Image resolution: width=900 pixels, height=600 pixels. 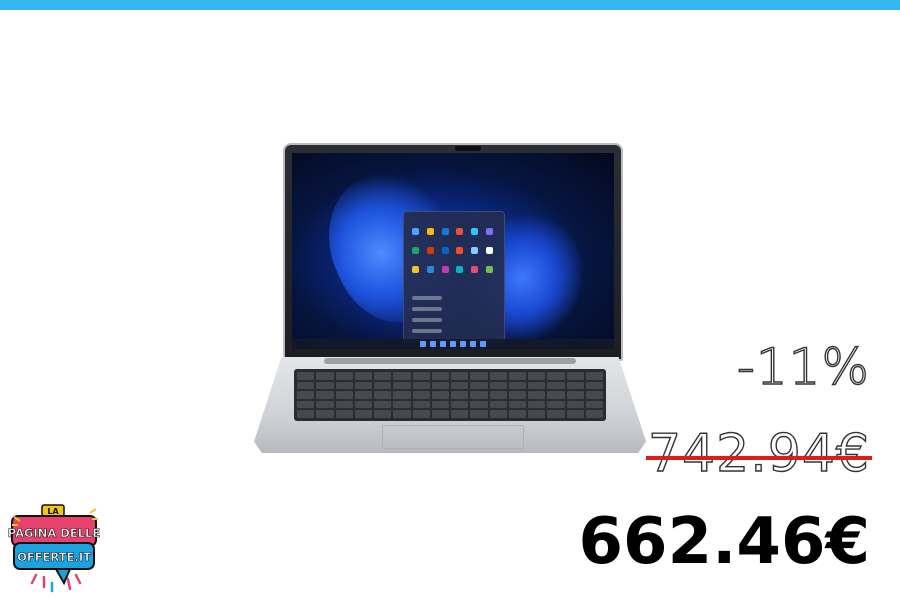 What do you see at coordinates (453, 437) in the screenshot?
I see `touchpad` at bounding box center [453, 437].